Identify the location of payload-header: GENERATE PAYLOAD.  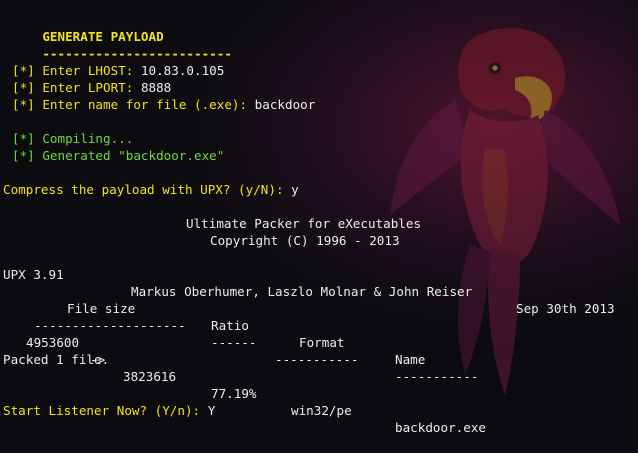
(325, 27).